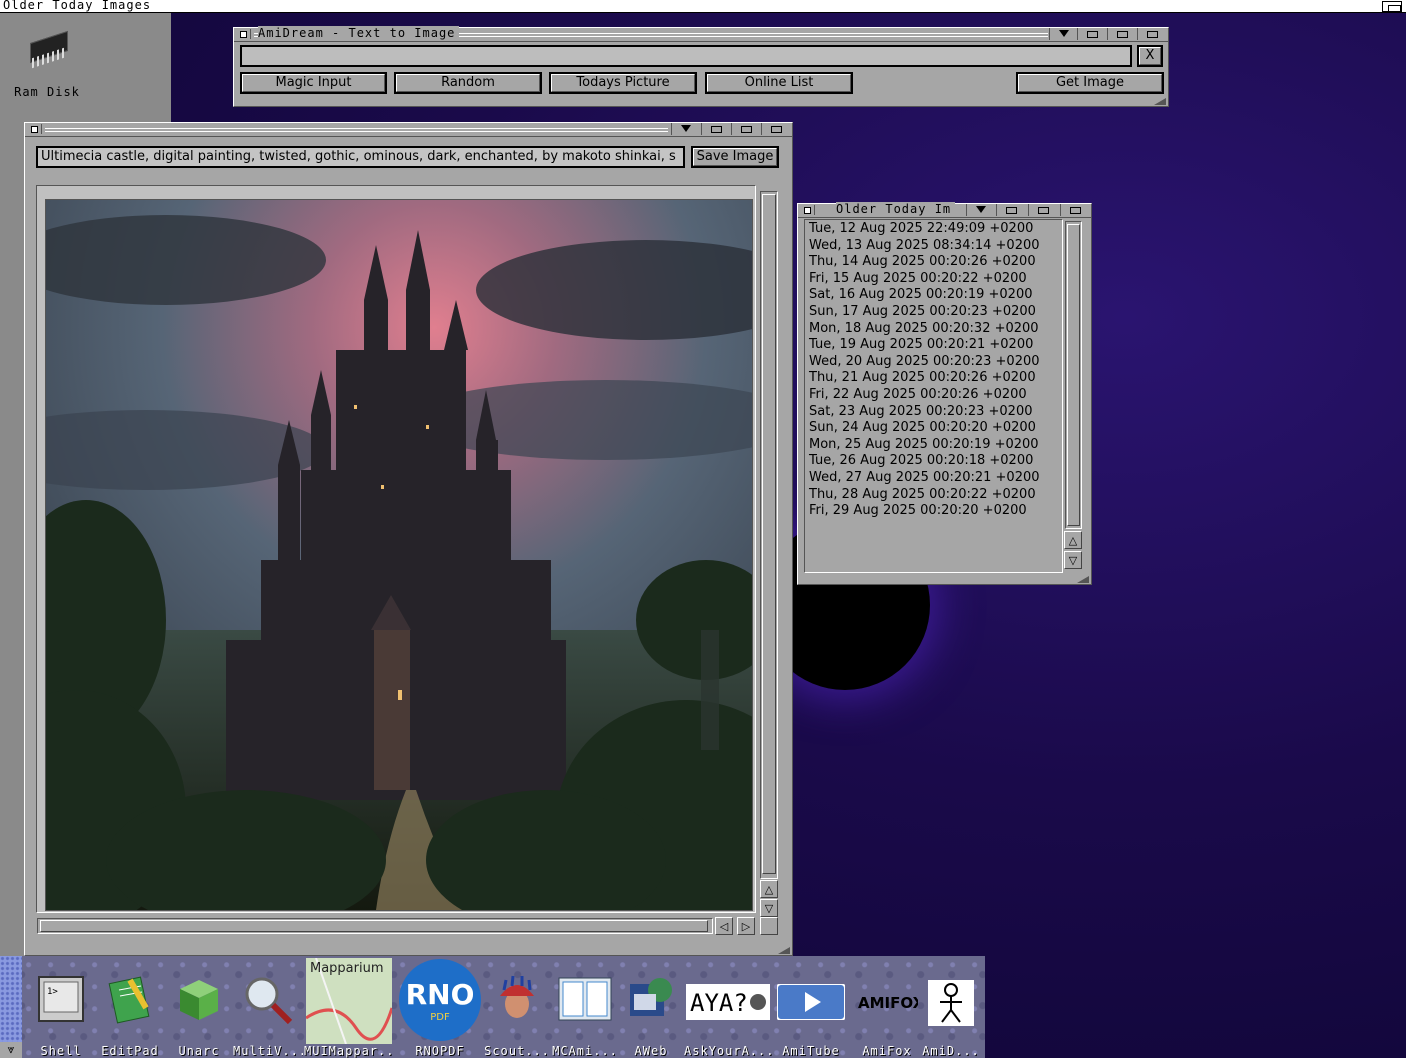 This screenshot has width=1406, height=1058. Describe the element at coordinates (896, 209) in the screenshot. I see `older-window-title: Older Today Im` at that location.